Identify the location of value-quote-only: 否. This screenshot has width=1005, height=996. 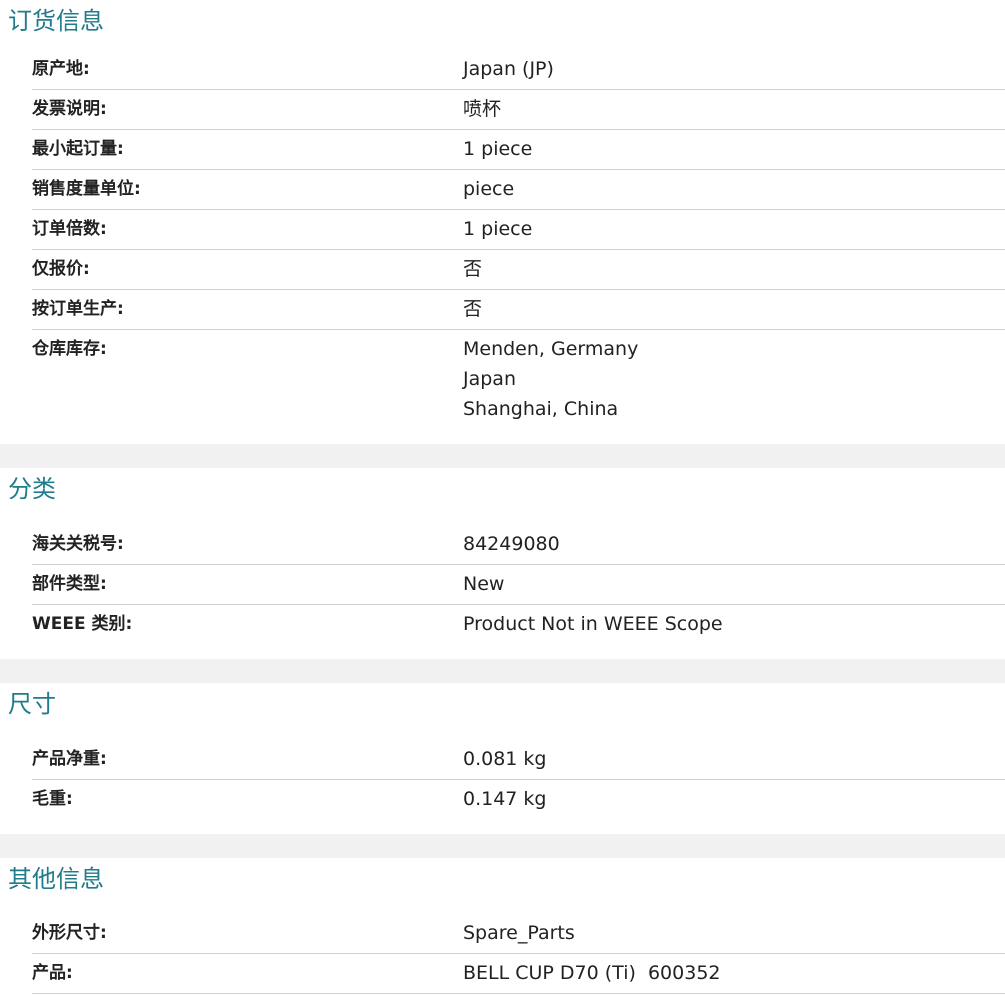
(473, 269).